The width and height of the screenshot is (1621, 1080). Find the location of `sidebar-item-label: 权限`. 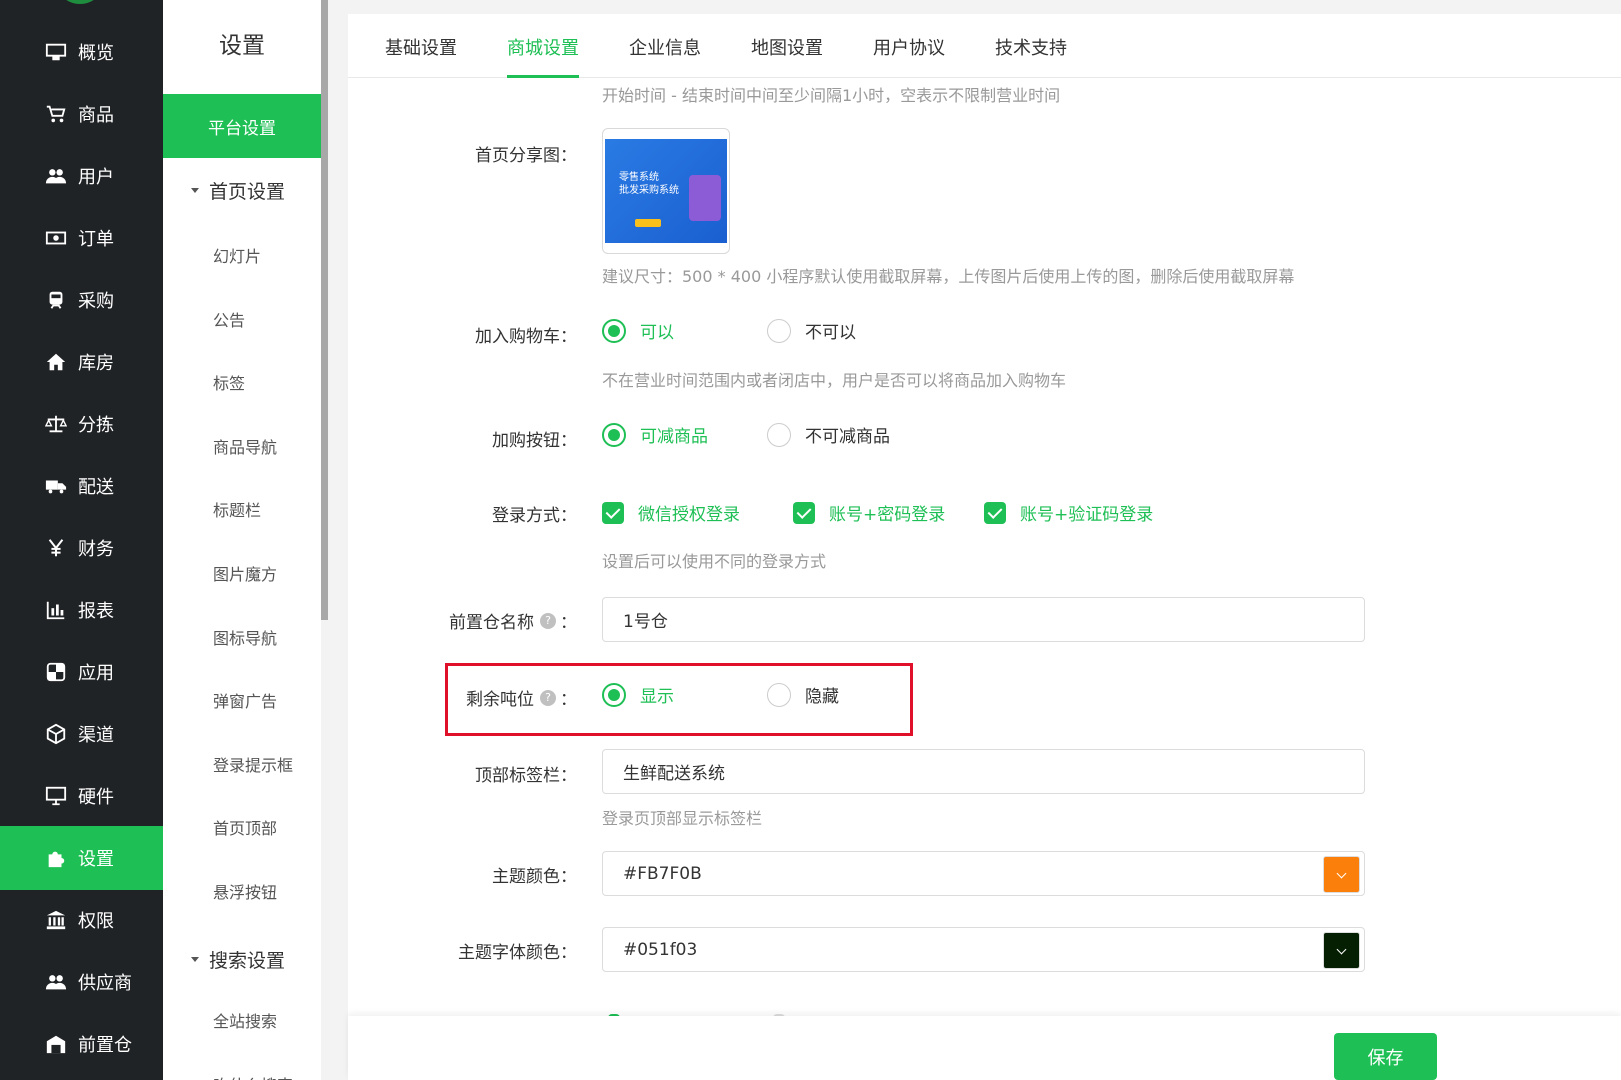

sidebar-item-label: 权限 is located at coordinates (96, 921).